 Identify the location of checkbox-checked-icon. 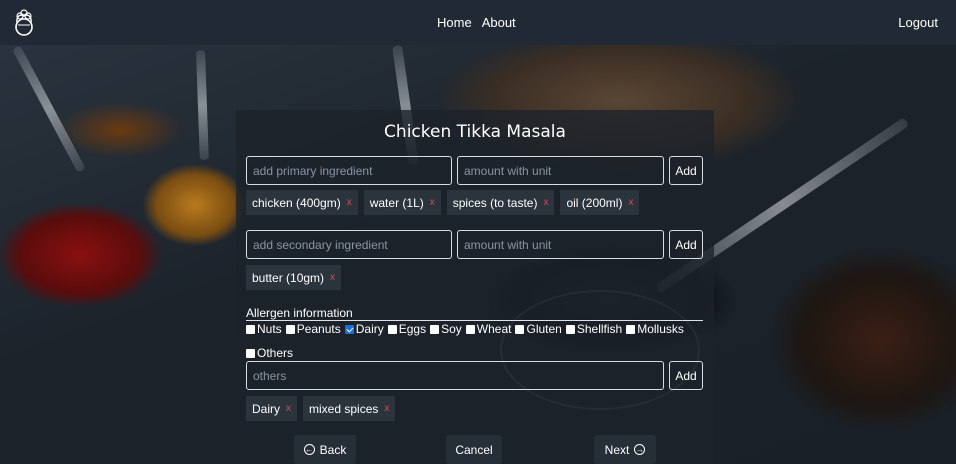
(349, 329).